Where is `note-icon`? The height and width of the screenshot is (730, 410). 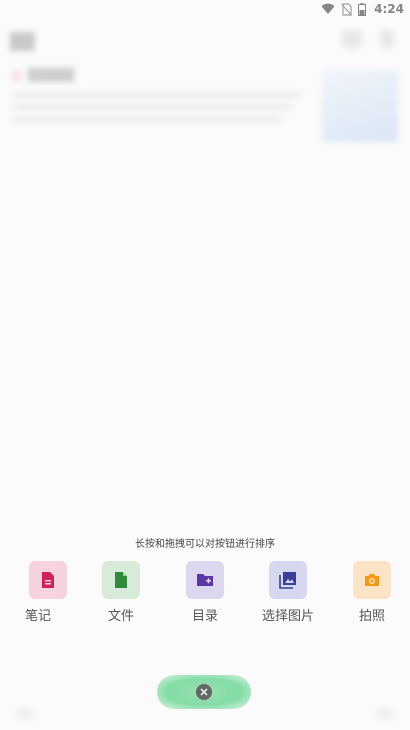 note-icon is located at coordinates (48, 580).